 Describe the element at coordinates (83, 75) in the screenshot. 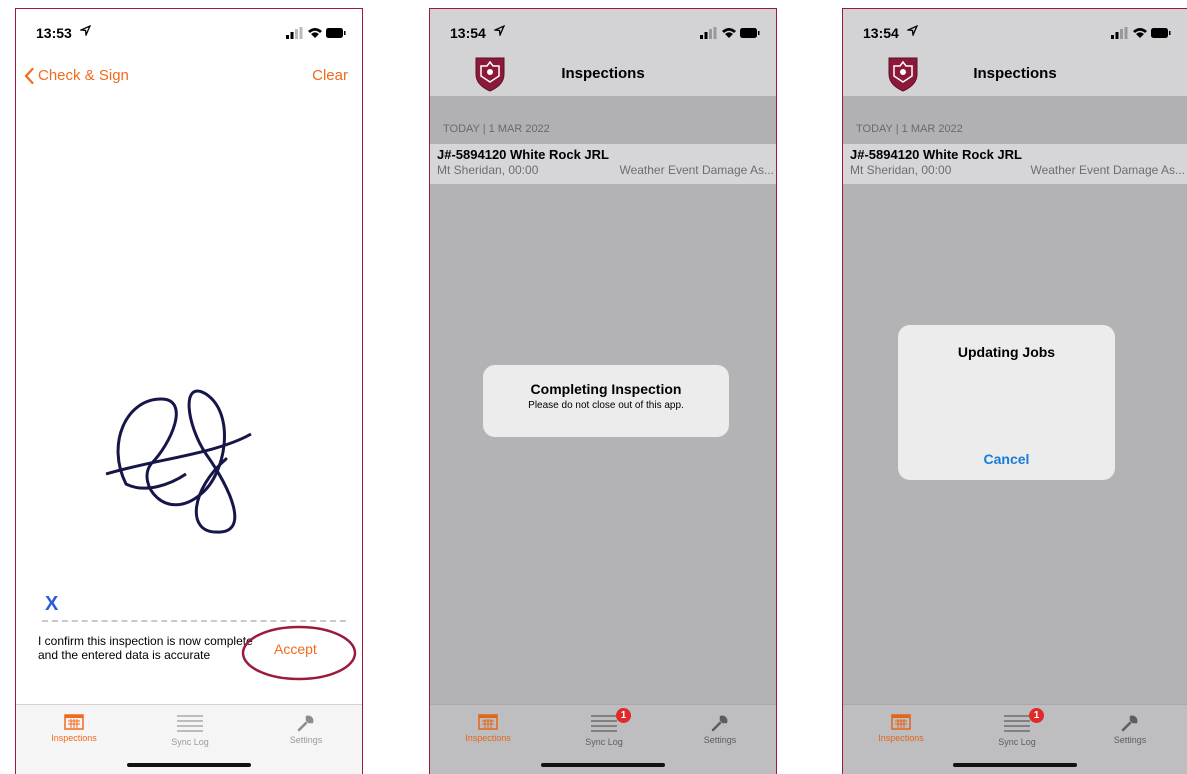

I see `back-label: Check & Sign` at that location.